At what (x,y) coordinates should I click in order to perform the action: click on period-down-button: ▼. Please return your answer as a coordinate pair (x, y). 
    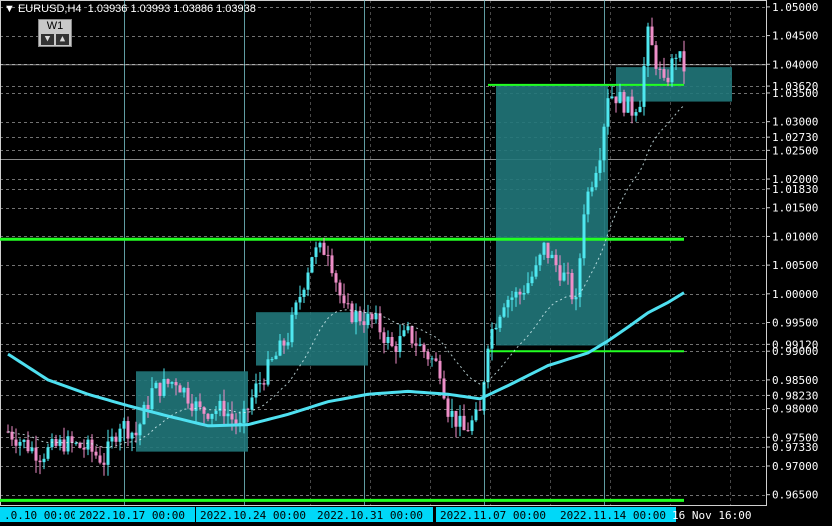
    Looking at the image, I should click on (47, 39).